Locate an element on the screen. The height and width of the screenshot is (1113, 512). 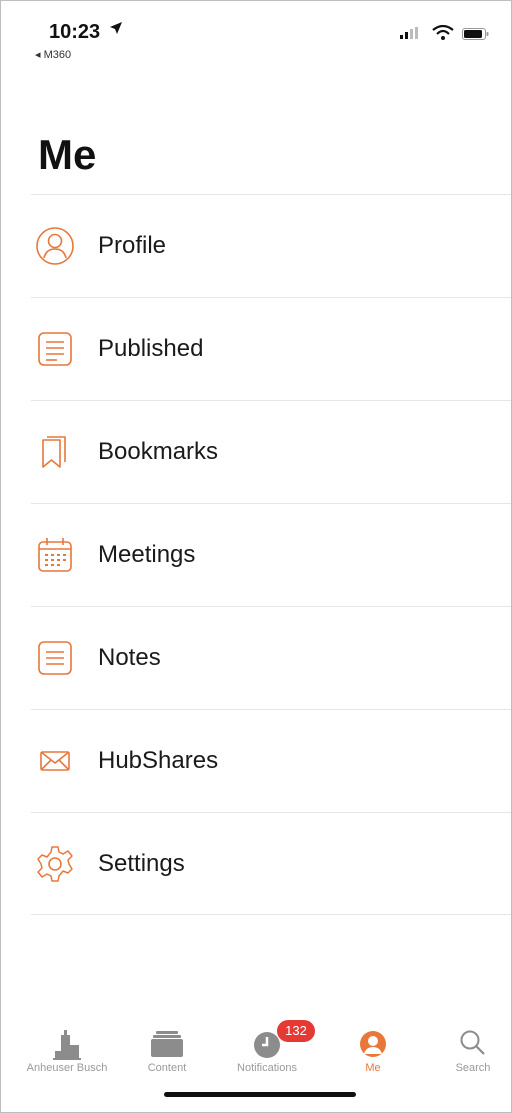
tab-search: Search is located at coordinates (467, 1054).